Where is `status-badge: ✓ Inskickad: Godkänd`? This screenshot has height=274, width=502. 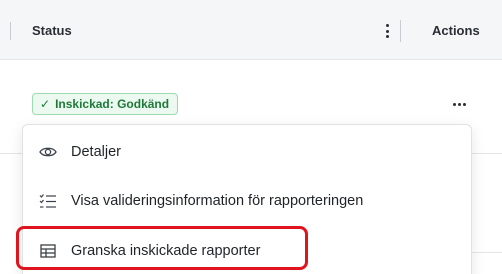
status-badge: ✓ Inskickad: Godkänd is located at coordinates (105, 104).